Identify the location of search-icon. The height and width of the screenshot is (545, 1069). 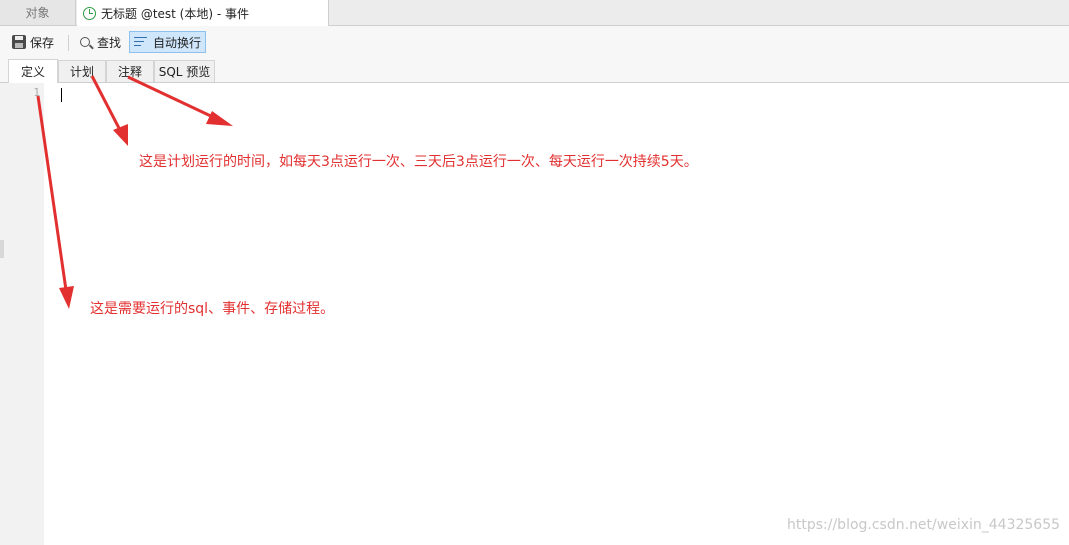
(85, 42).